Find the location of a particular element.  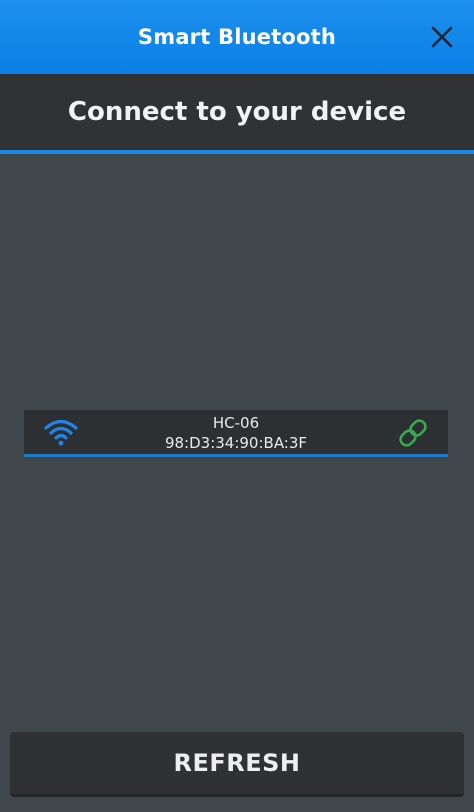

device-info: HC-06 98:D3:34:90:BA:3F is located at coordinates (236, 433).